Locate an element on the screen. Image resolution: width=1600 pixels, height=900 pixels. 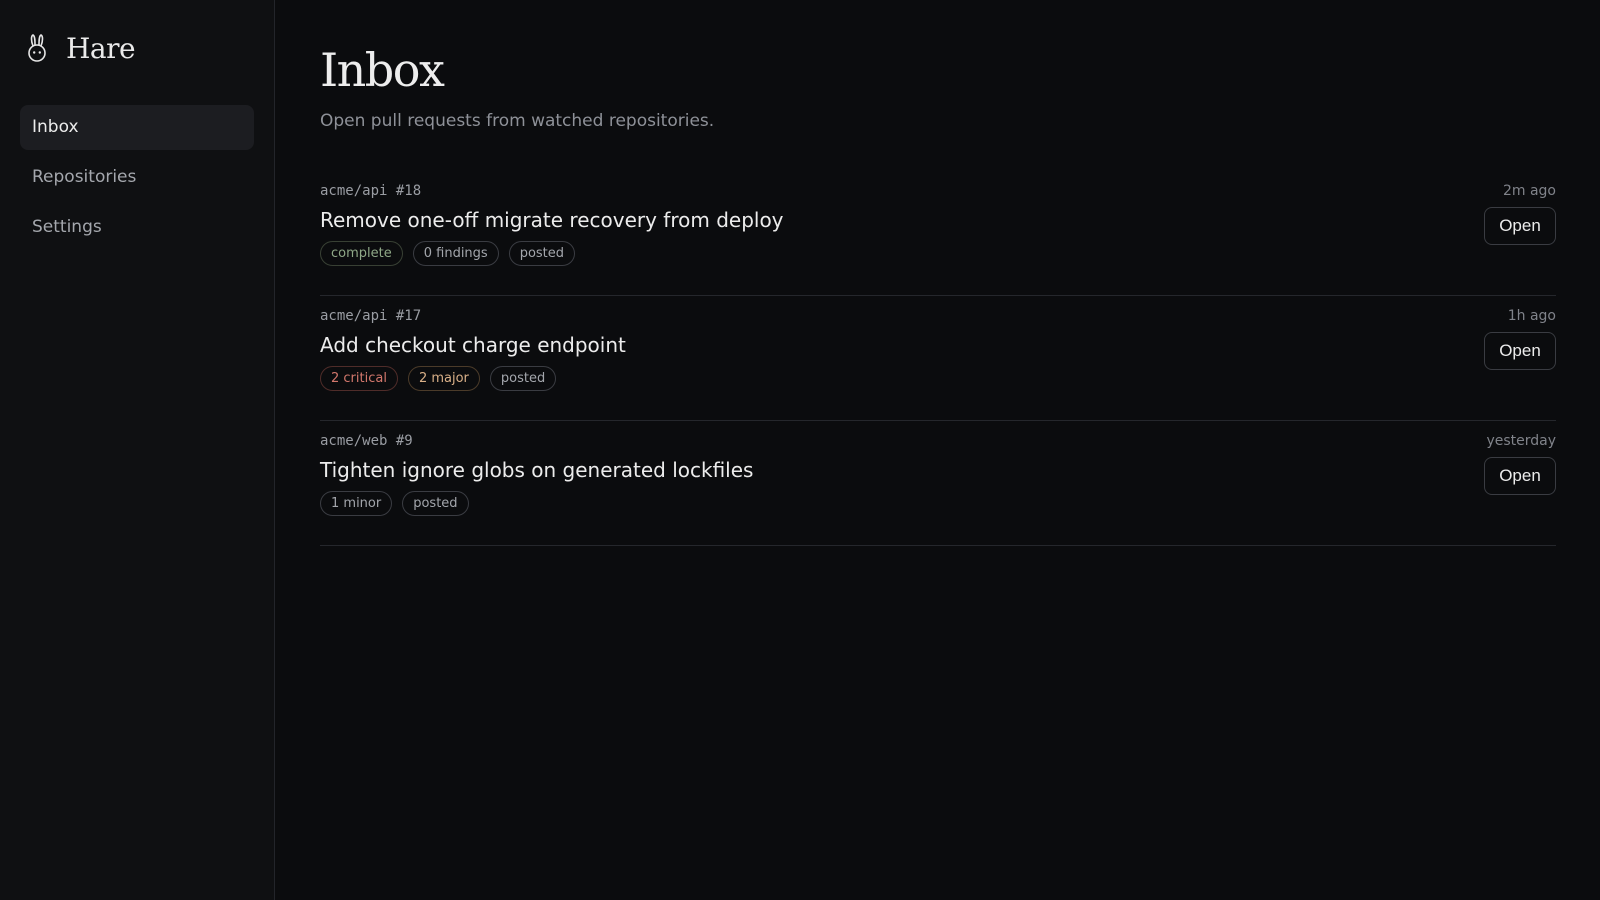
brand-name: Hare is located at coordinates (101, 48).